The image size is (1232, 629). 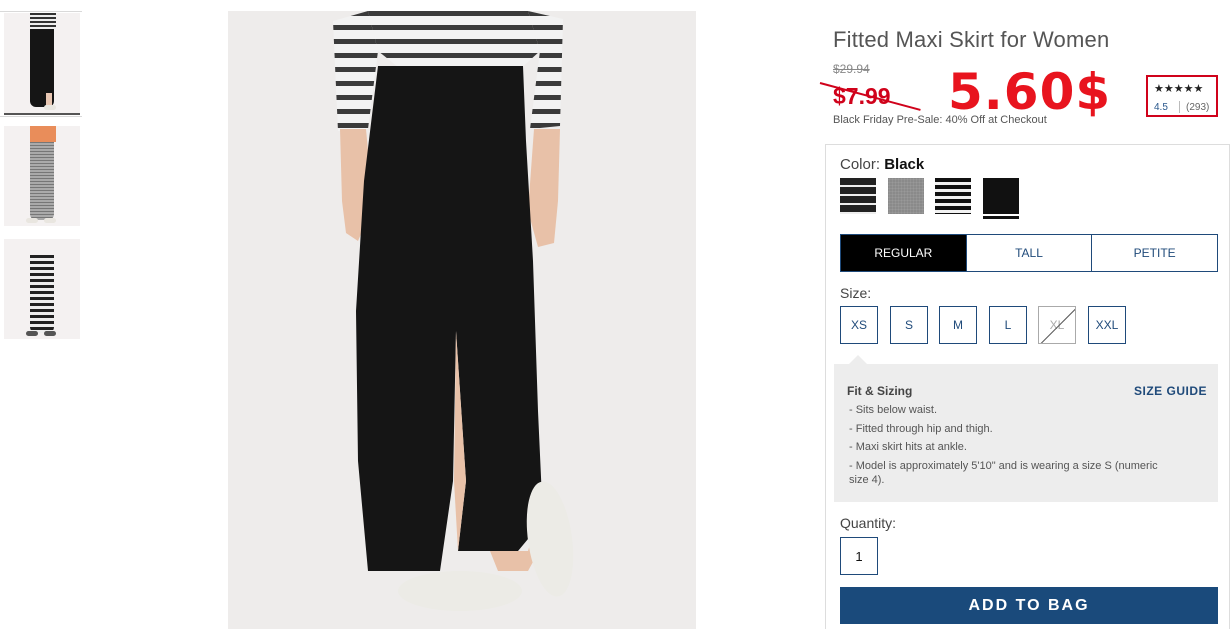 What do you see at coordinates (893, 410) in the screenshot?
I see `list-item: - Sits below waist.` at bounding box center [893, 410].